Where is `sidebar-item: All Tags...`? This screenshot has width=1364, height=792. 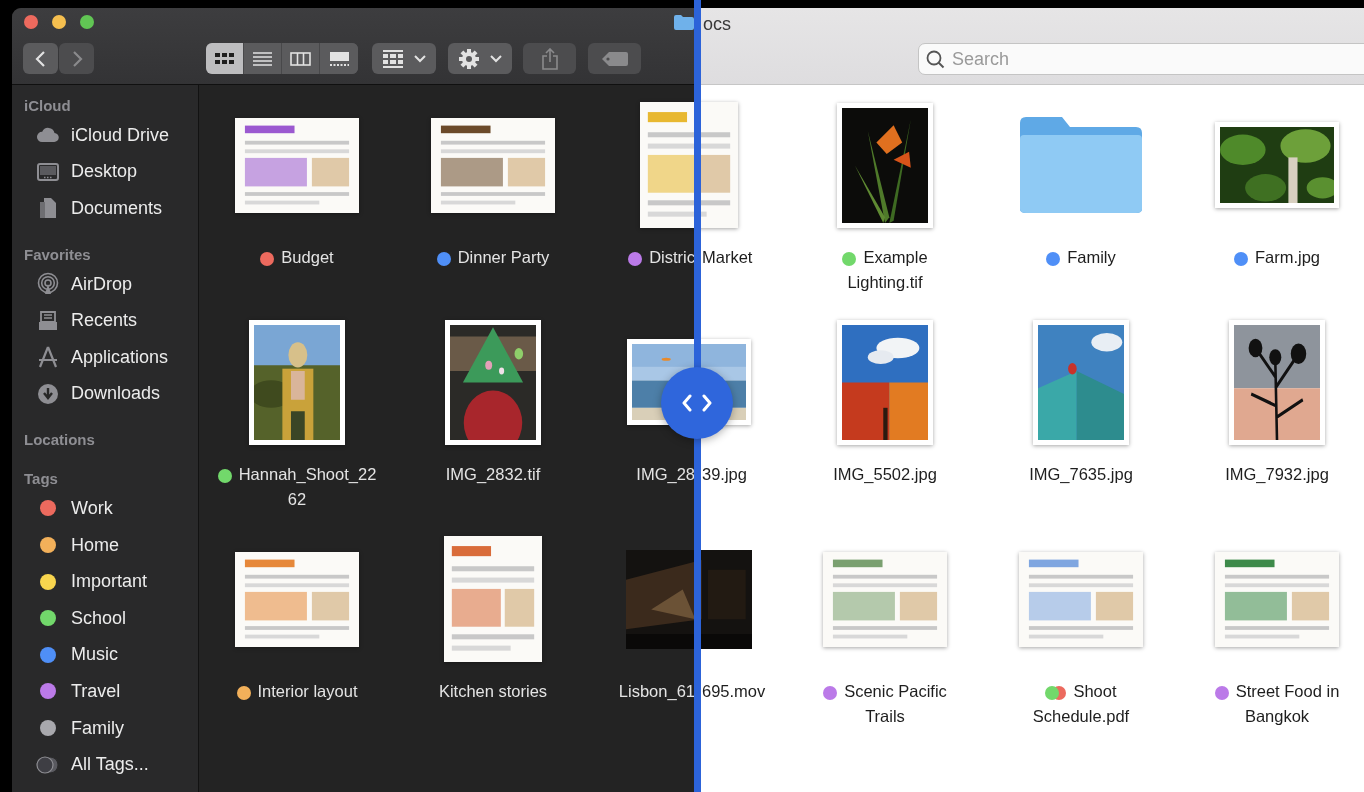 sidebar-item: All Tags... is located at coordinates (84, 764).